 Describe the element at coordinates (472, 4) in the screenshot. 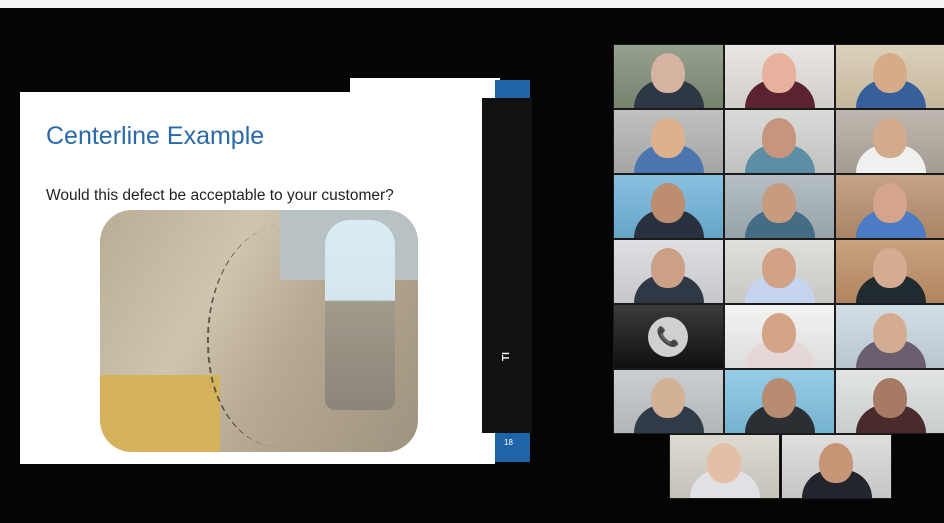

I see `top-strip` at that location.